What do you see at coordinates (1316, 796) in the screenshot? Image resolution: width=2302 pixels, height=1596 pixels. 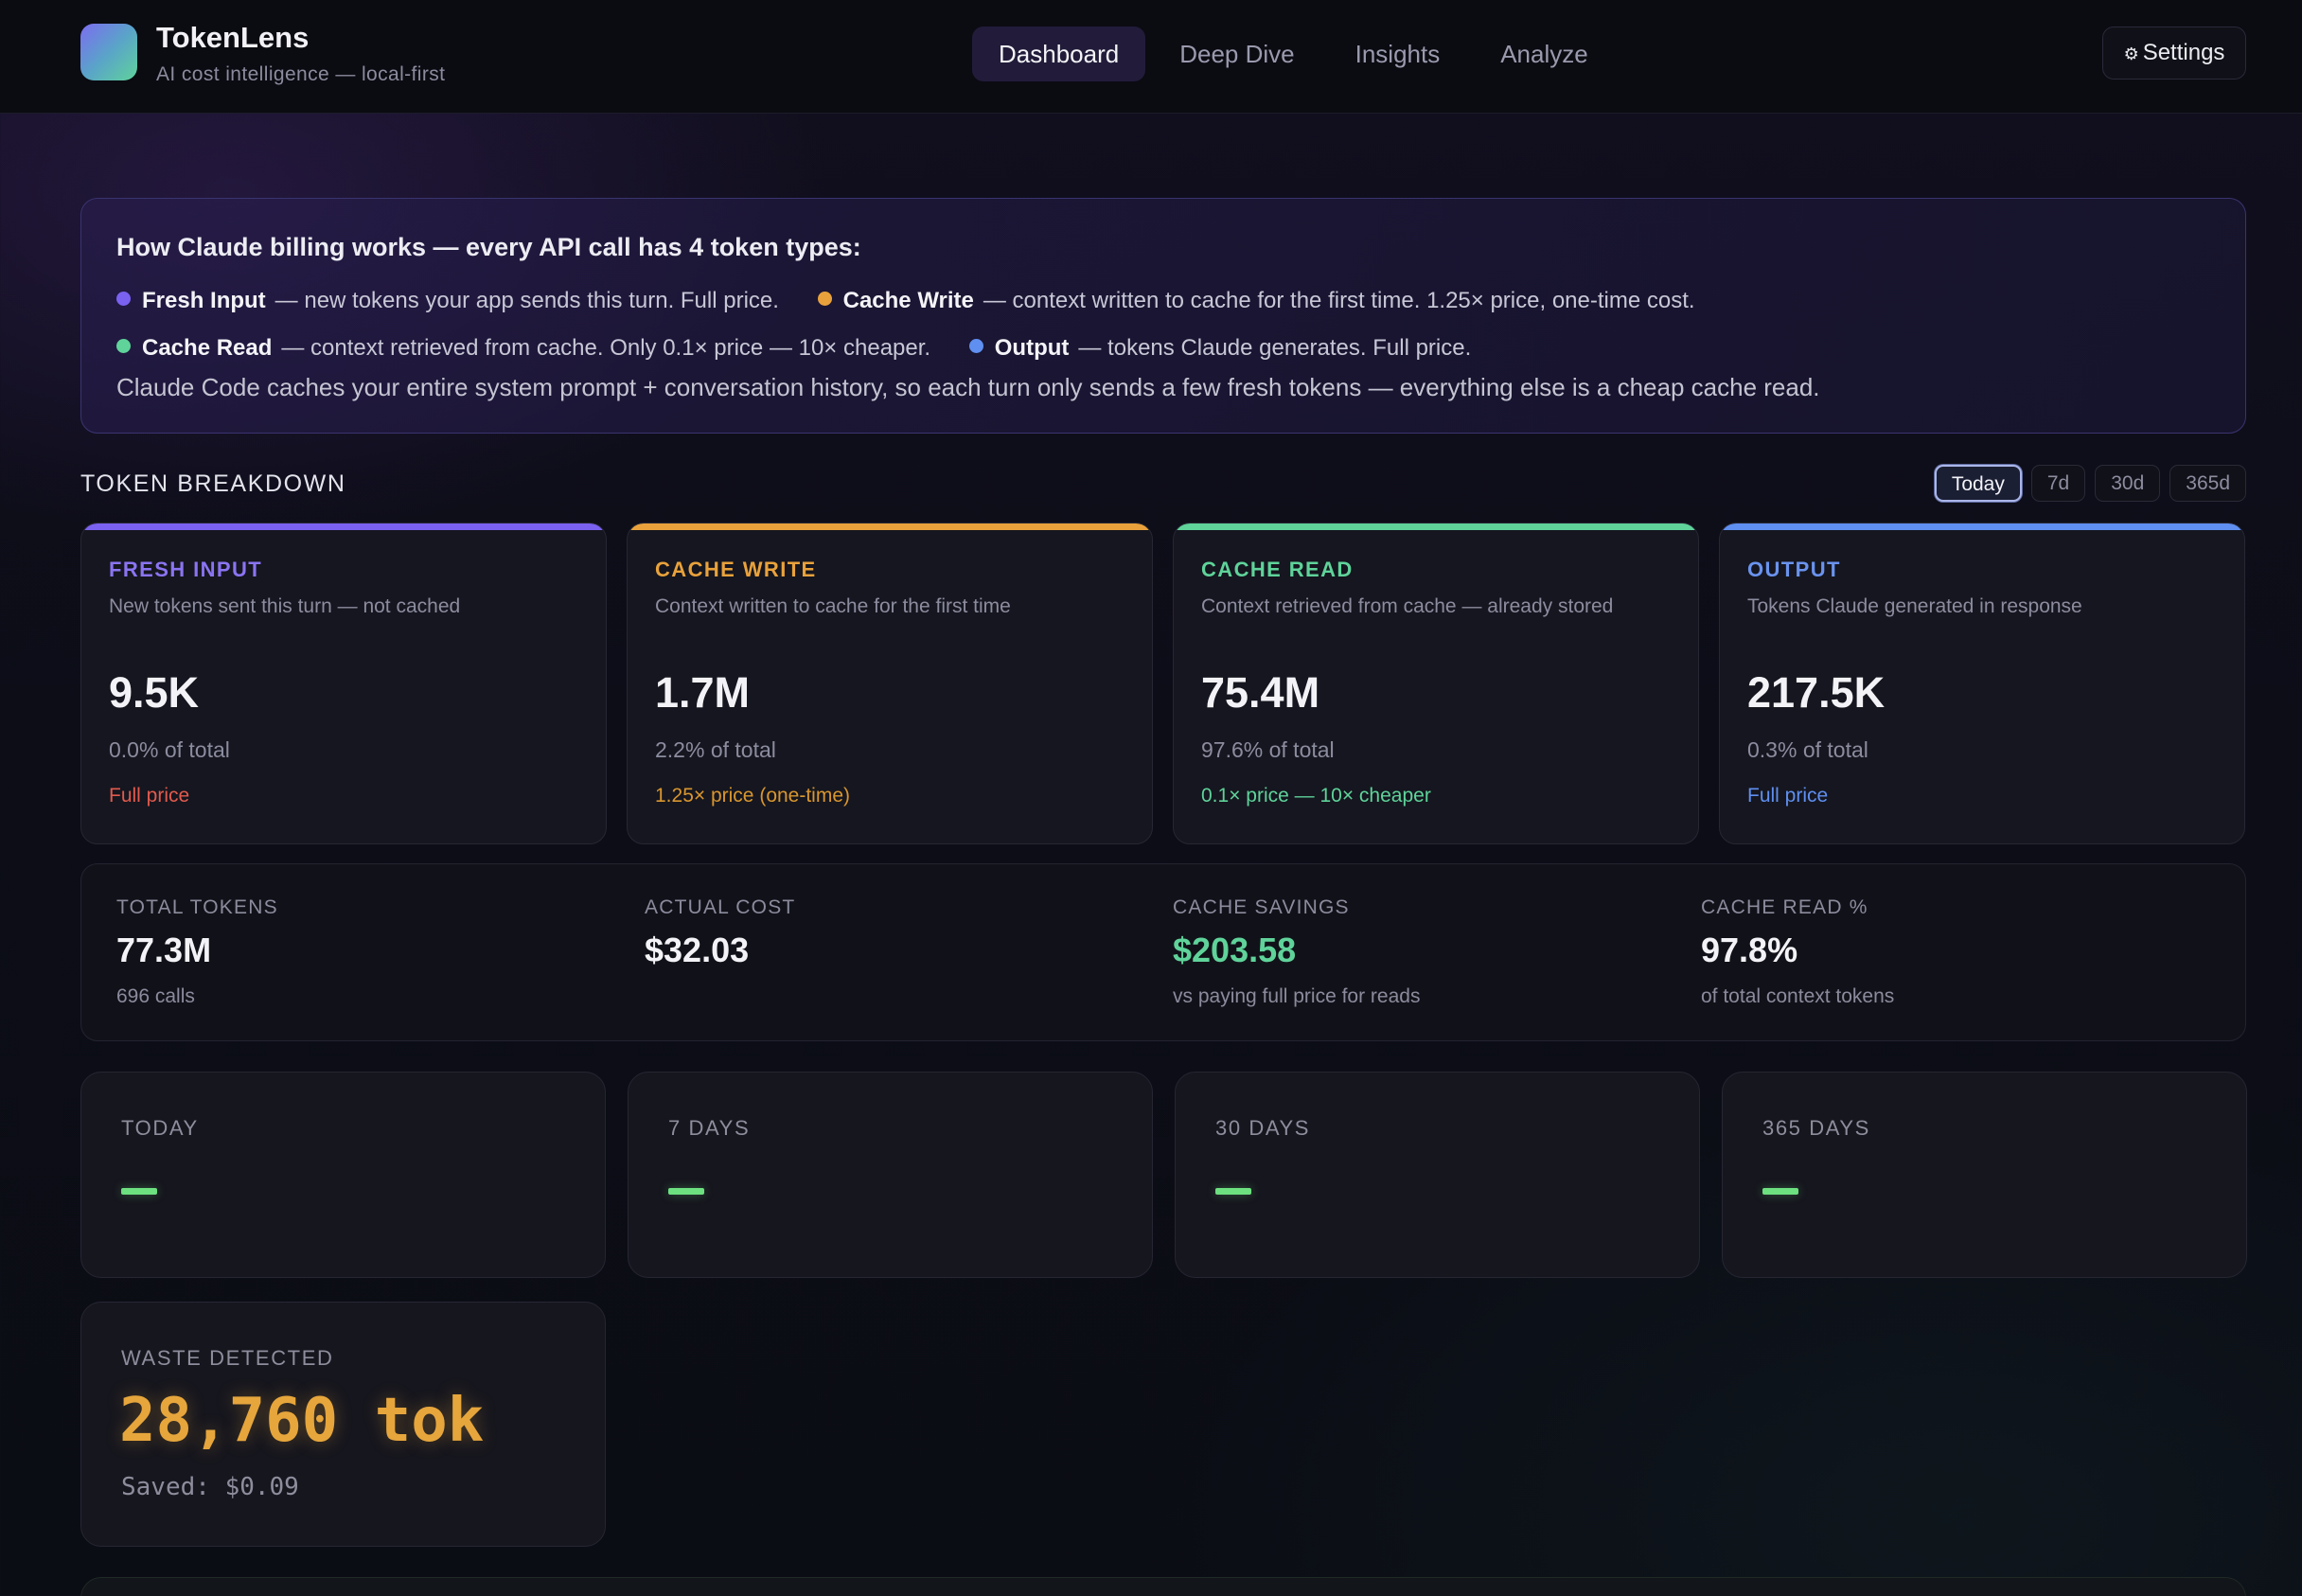 I see `card-price-note: 0.1× price — 10× cheaper` at bounding box center [1316, 796].